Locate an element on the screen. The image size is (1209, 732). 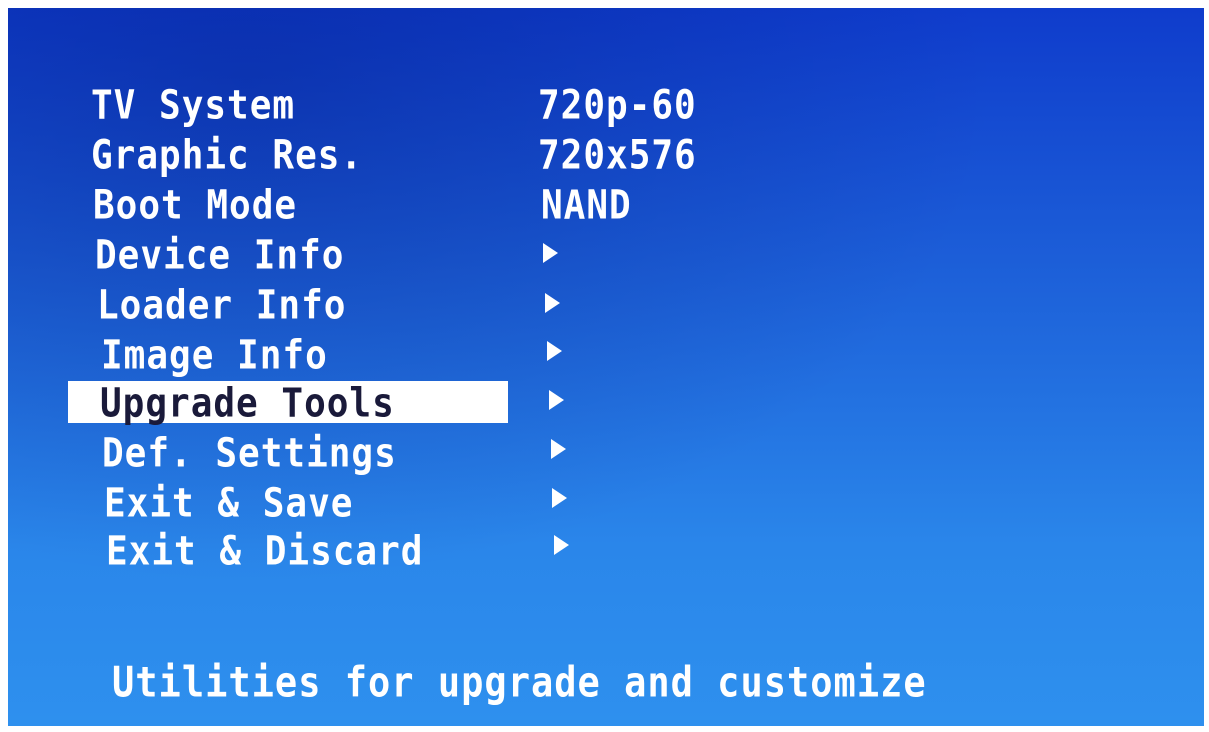
menu-item-device-info: Device Info is located at coordinates (219, 255).